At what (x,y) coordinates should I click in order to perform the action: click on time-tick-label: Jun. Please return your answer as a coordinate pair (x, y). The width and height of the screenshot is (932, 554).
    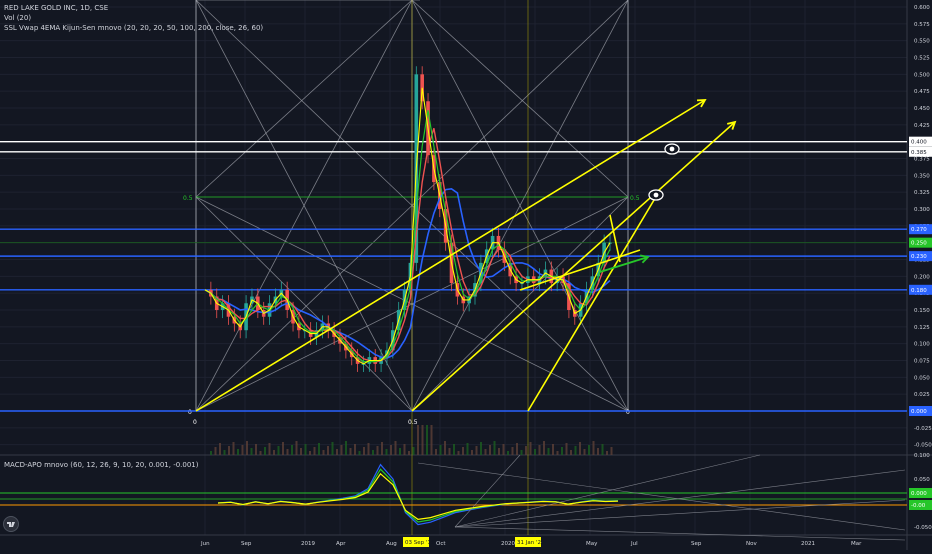
    Looking at the image, I should click on (205, 544).